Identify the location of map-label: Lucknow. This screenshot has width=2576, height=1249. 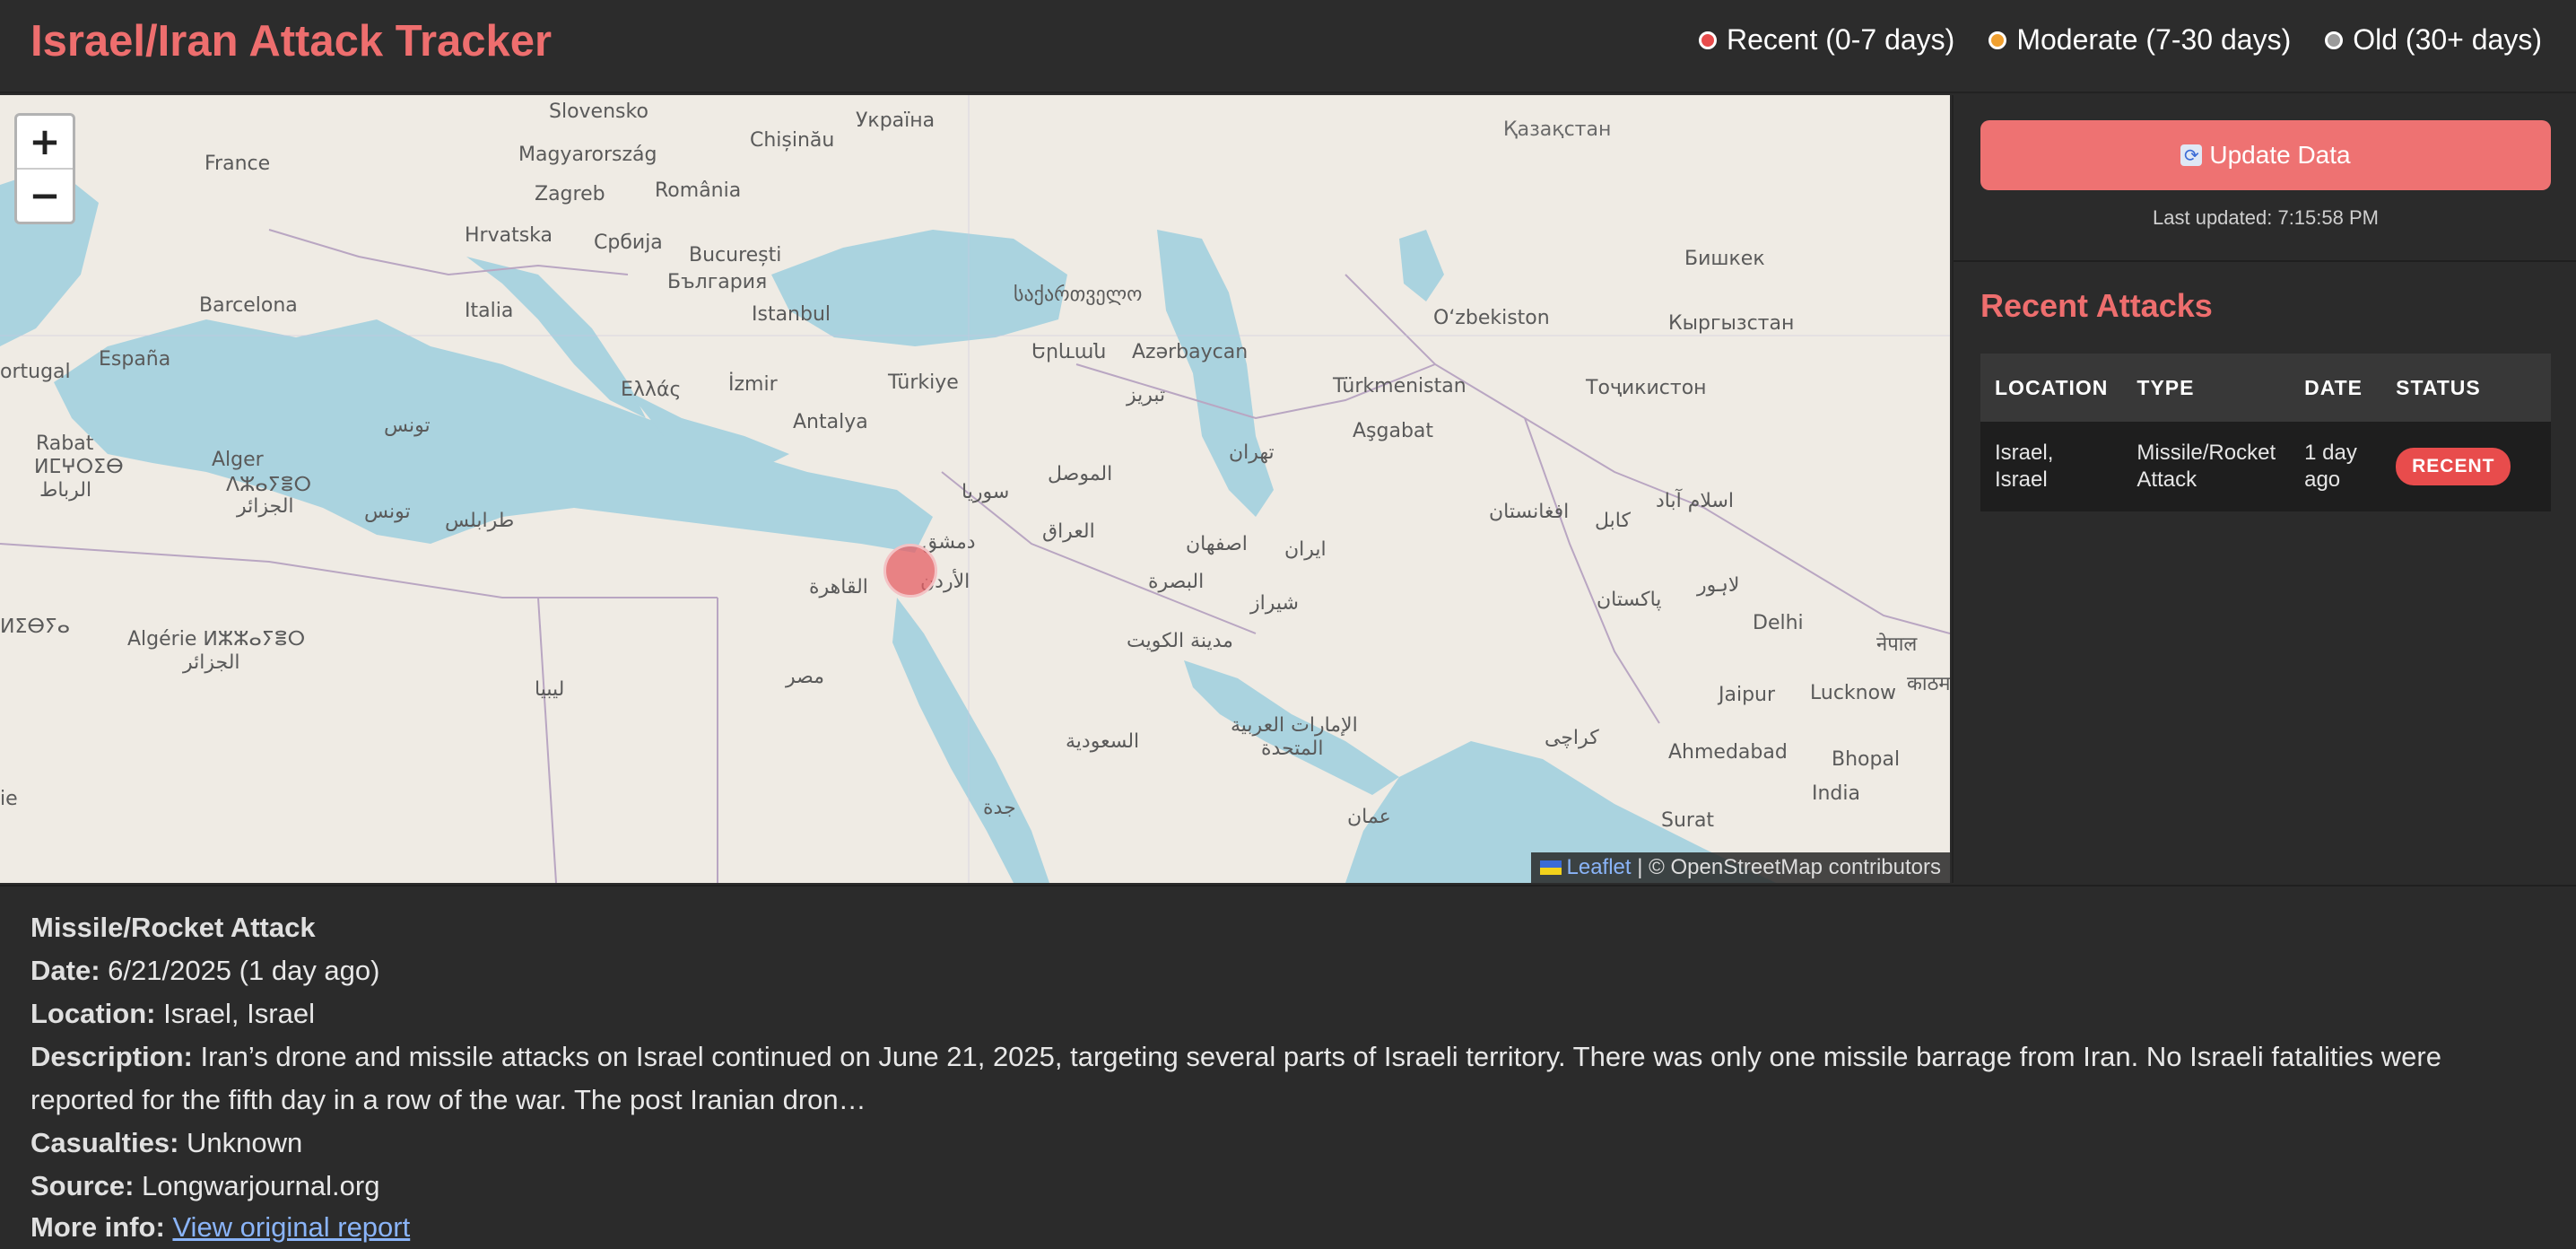
(1853, 693).